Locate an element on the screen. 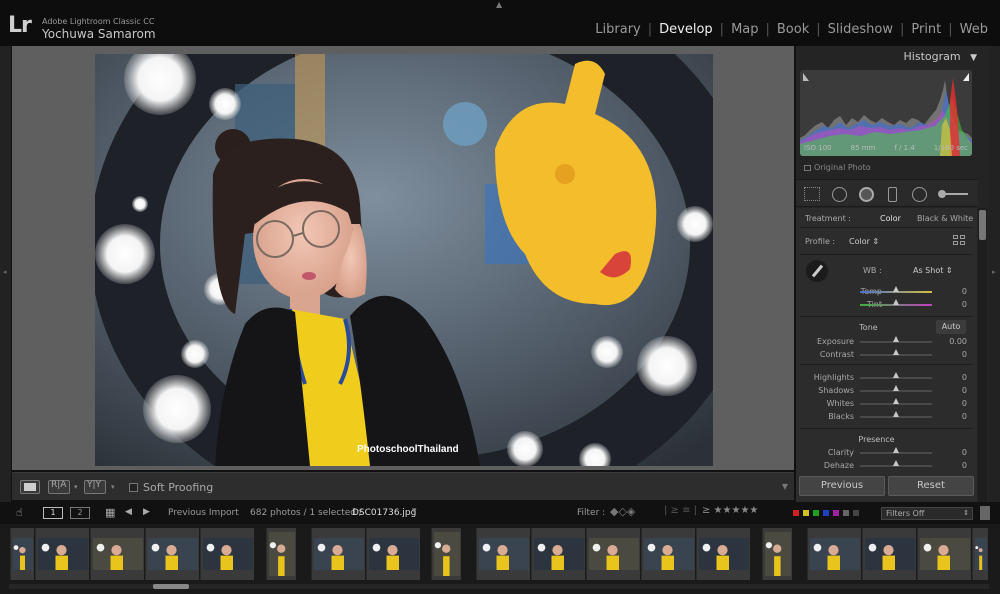 The width and height of the screenshot is (1000, 594). exposure-slider-thumb is located at coordinates (896, 339).